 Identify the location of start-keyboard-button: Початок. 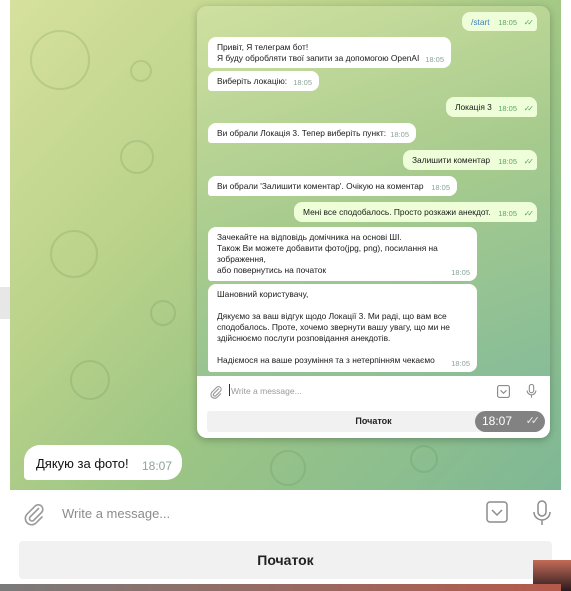
(285, 560).